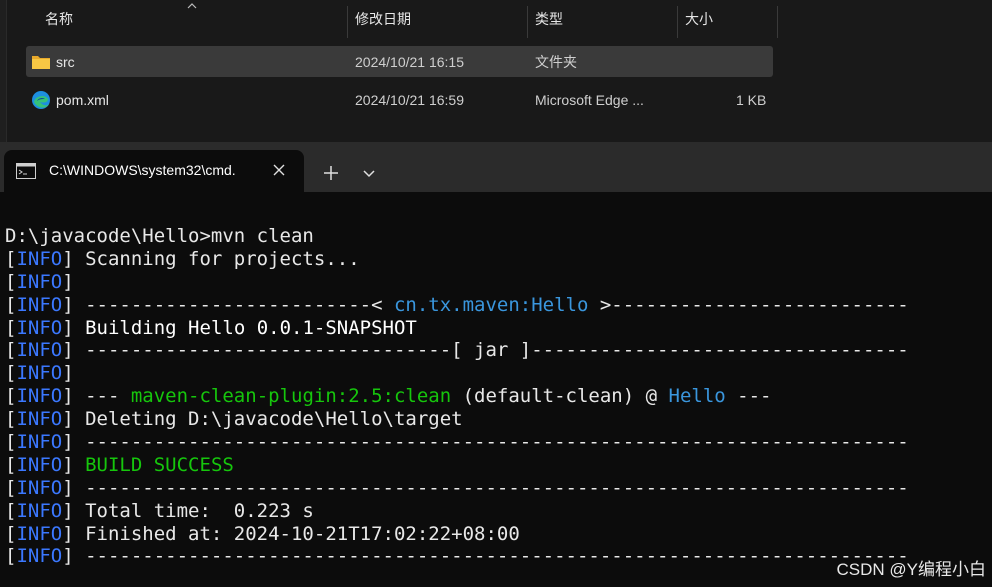  Describe the element at coordinates (159, 236) in the screenshot. I see `console-text: D:\javacode\Hello>mvn clean` at that location.